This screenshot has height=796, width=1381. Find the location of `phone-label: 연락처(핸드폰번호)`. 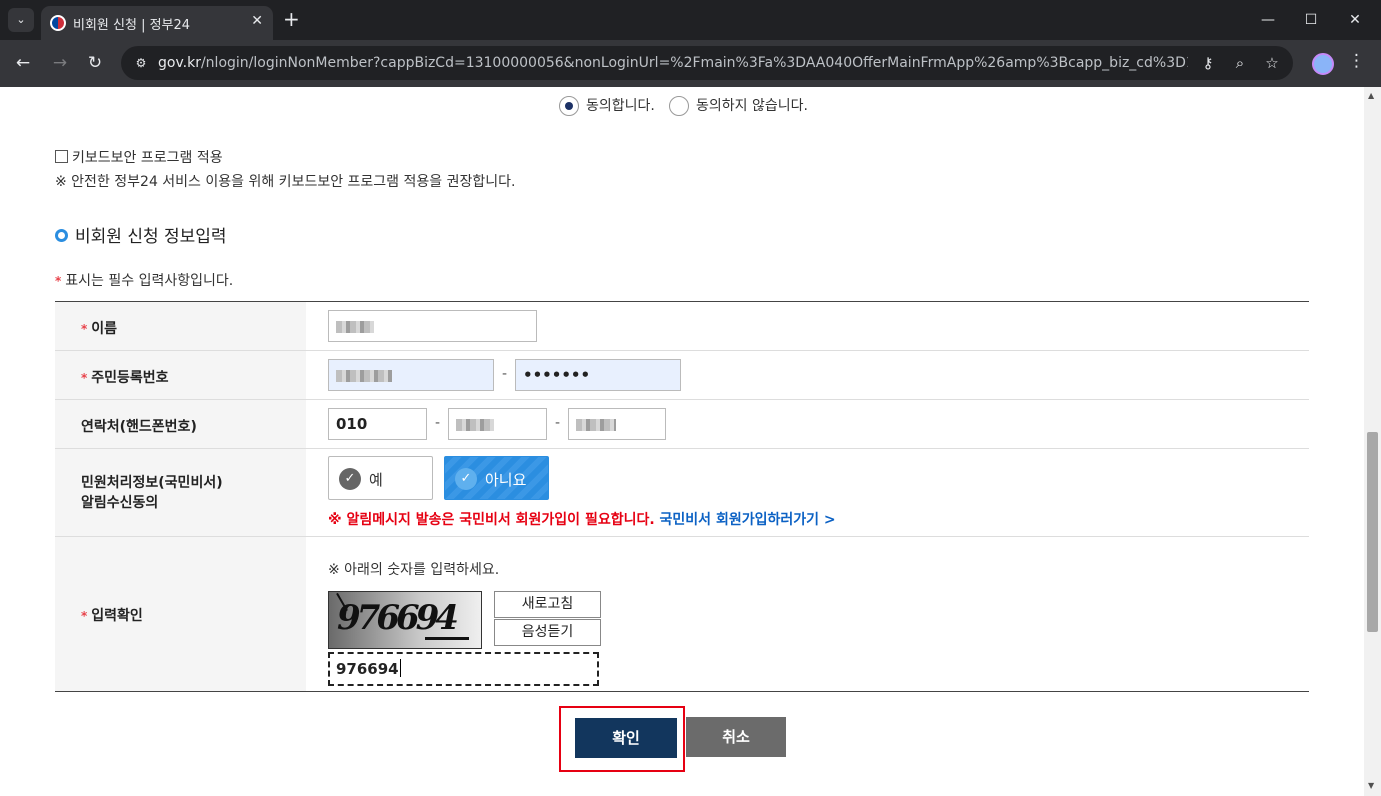

phone-label: 연락처(핸드폰번호) is located at coordinates (180, 424).